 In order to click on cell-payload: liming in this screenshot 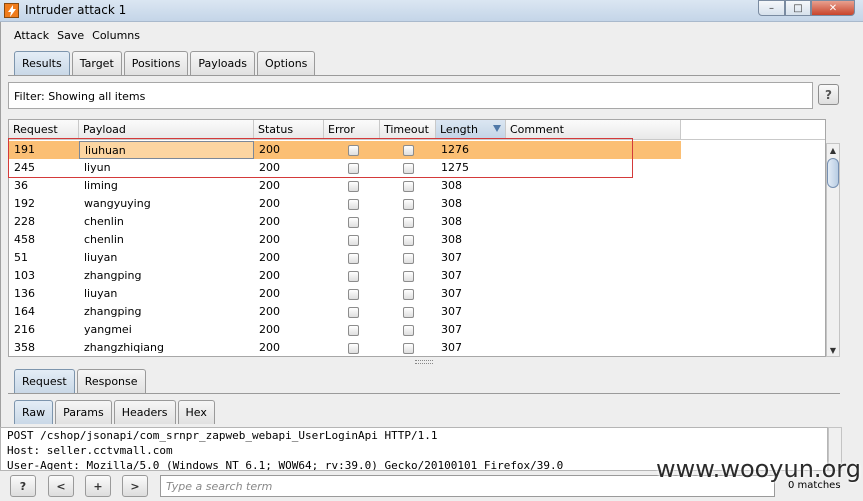, I will do `click(101, 185)`.